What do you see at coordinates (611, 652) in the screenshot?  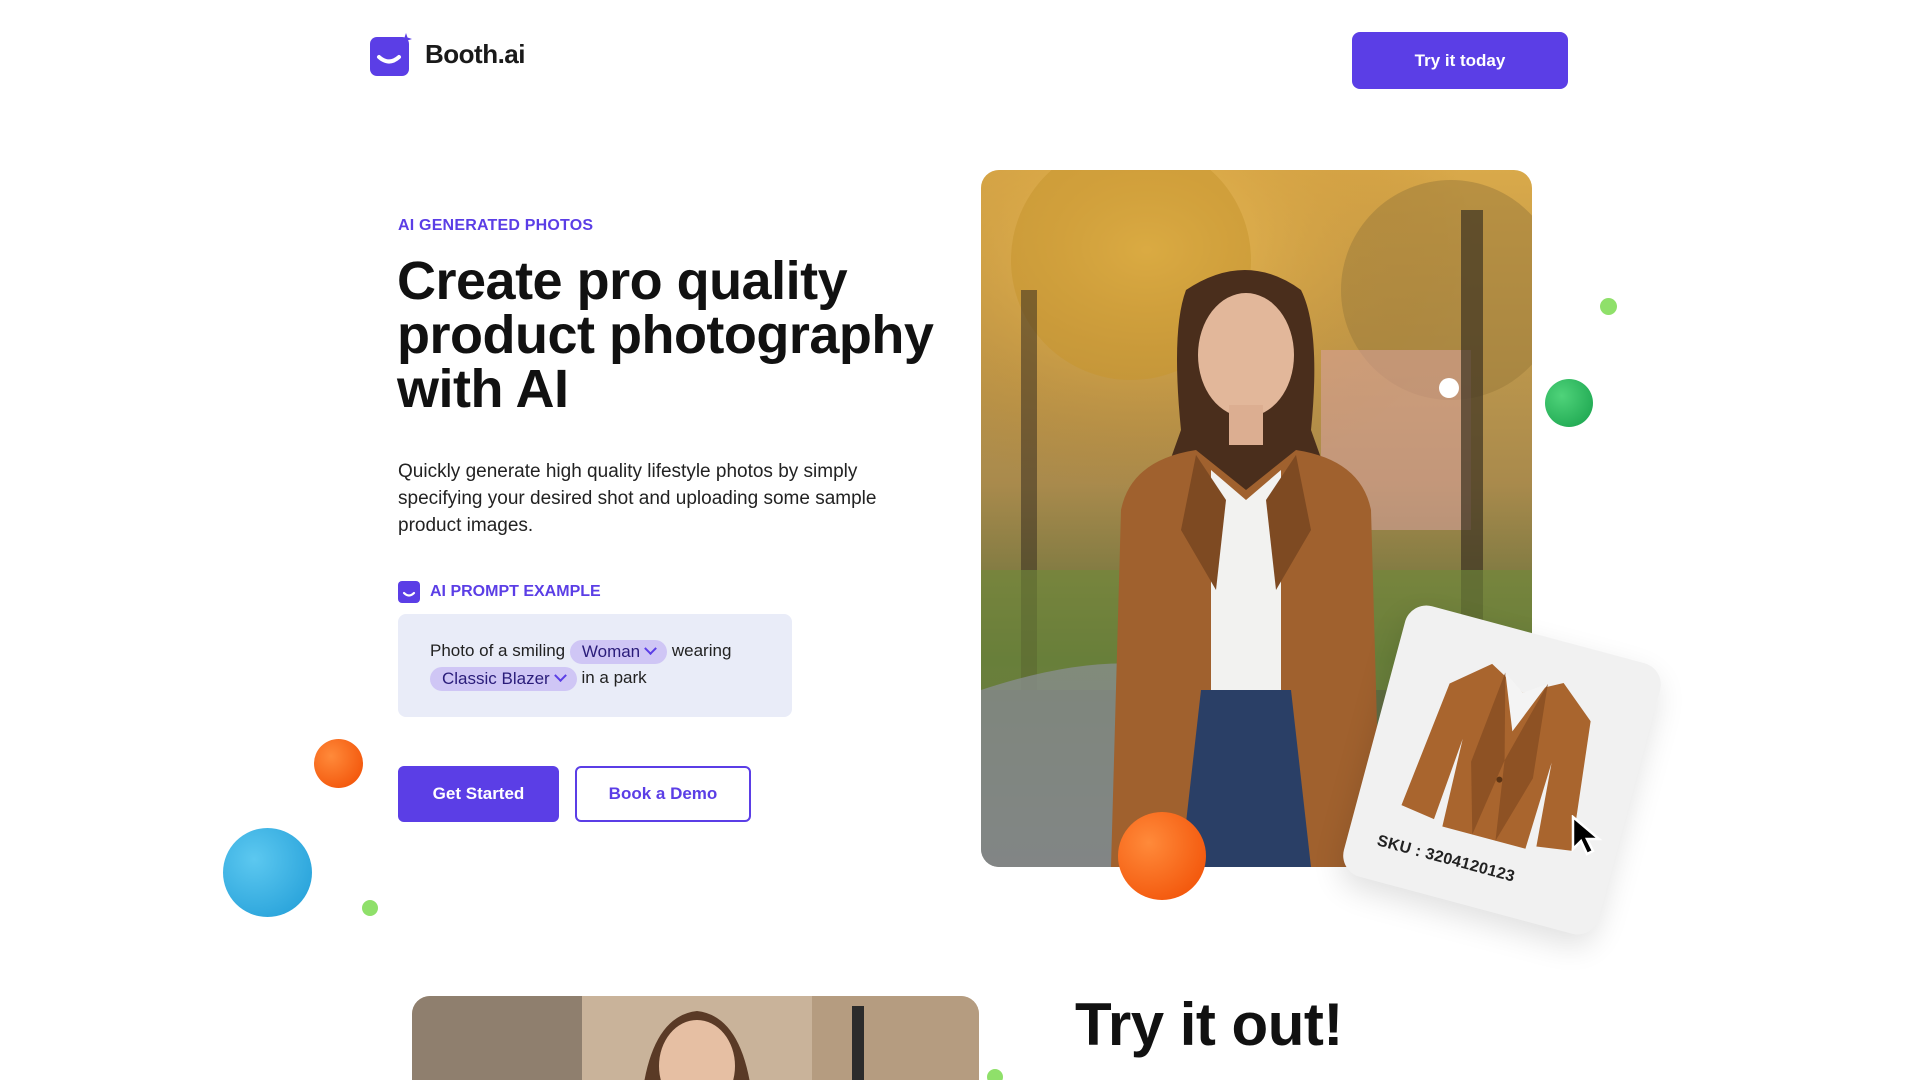 I see `subject-dropdown-value: Woman` at bounding box center [611, 652].